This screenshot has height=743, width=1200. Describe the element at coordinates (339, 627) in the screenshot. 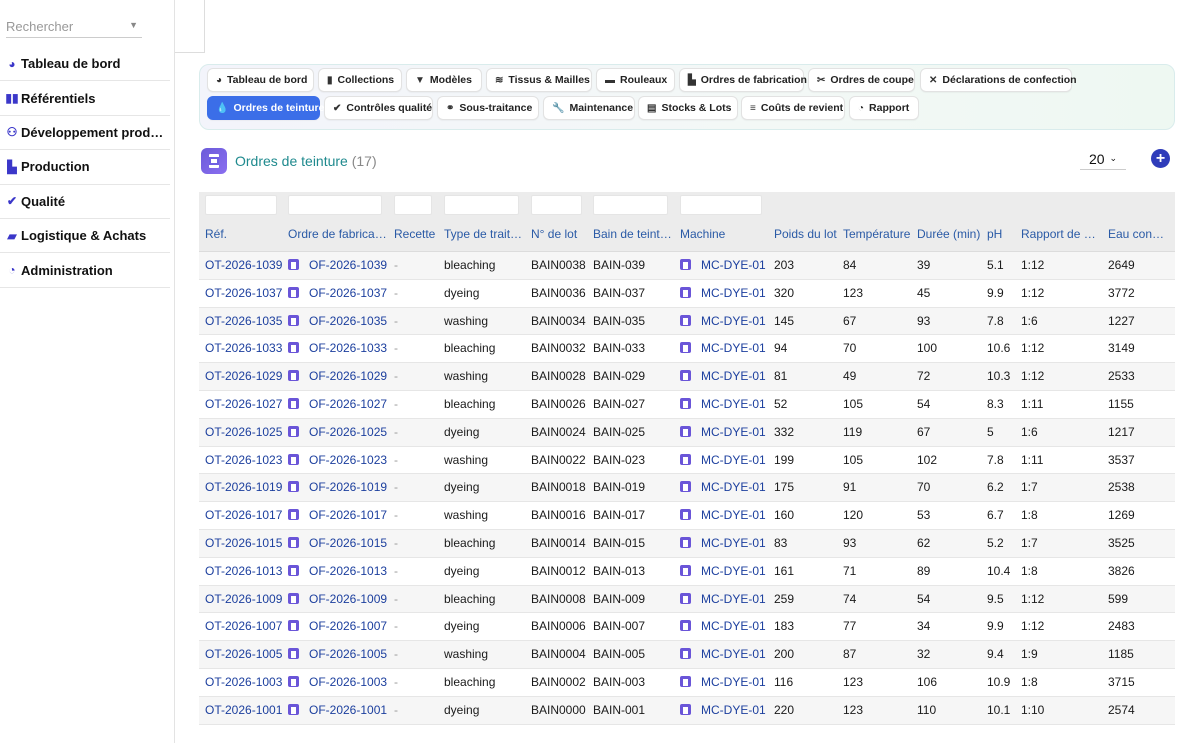

I see `manufacturing-order-link: OF-2026-1007` at that location.